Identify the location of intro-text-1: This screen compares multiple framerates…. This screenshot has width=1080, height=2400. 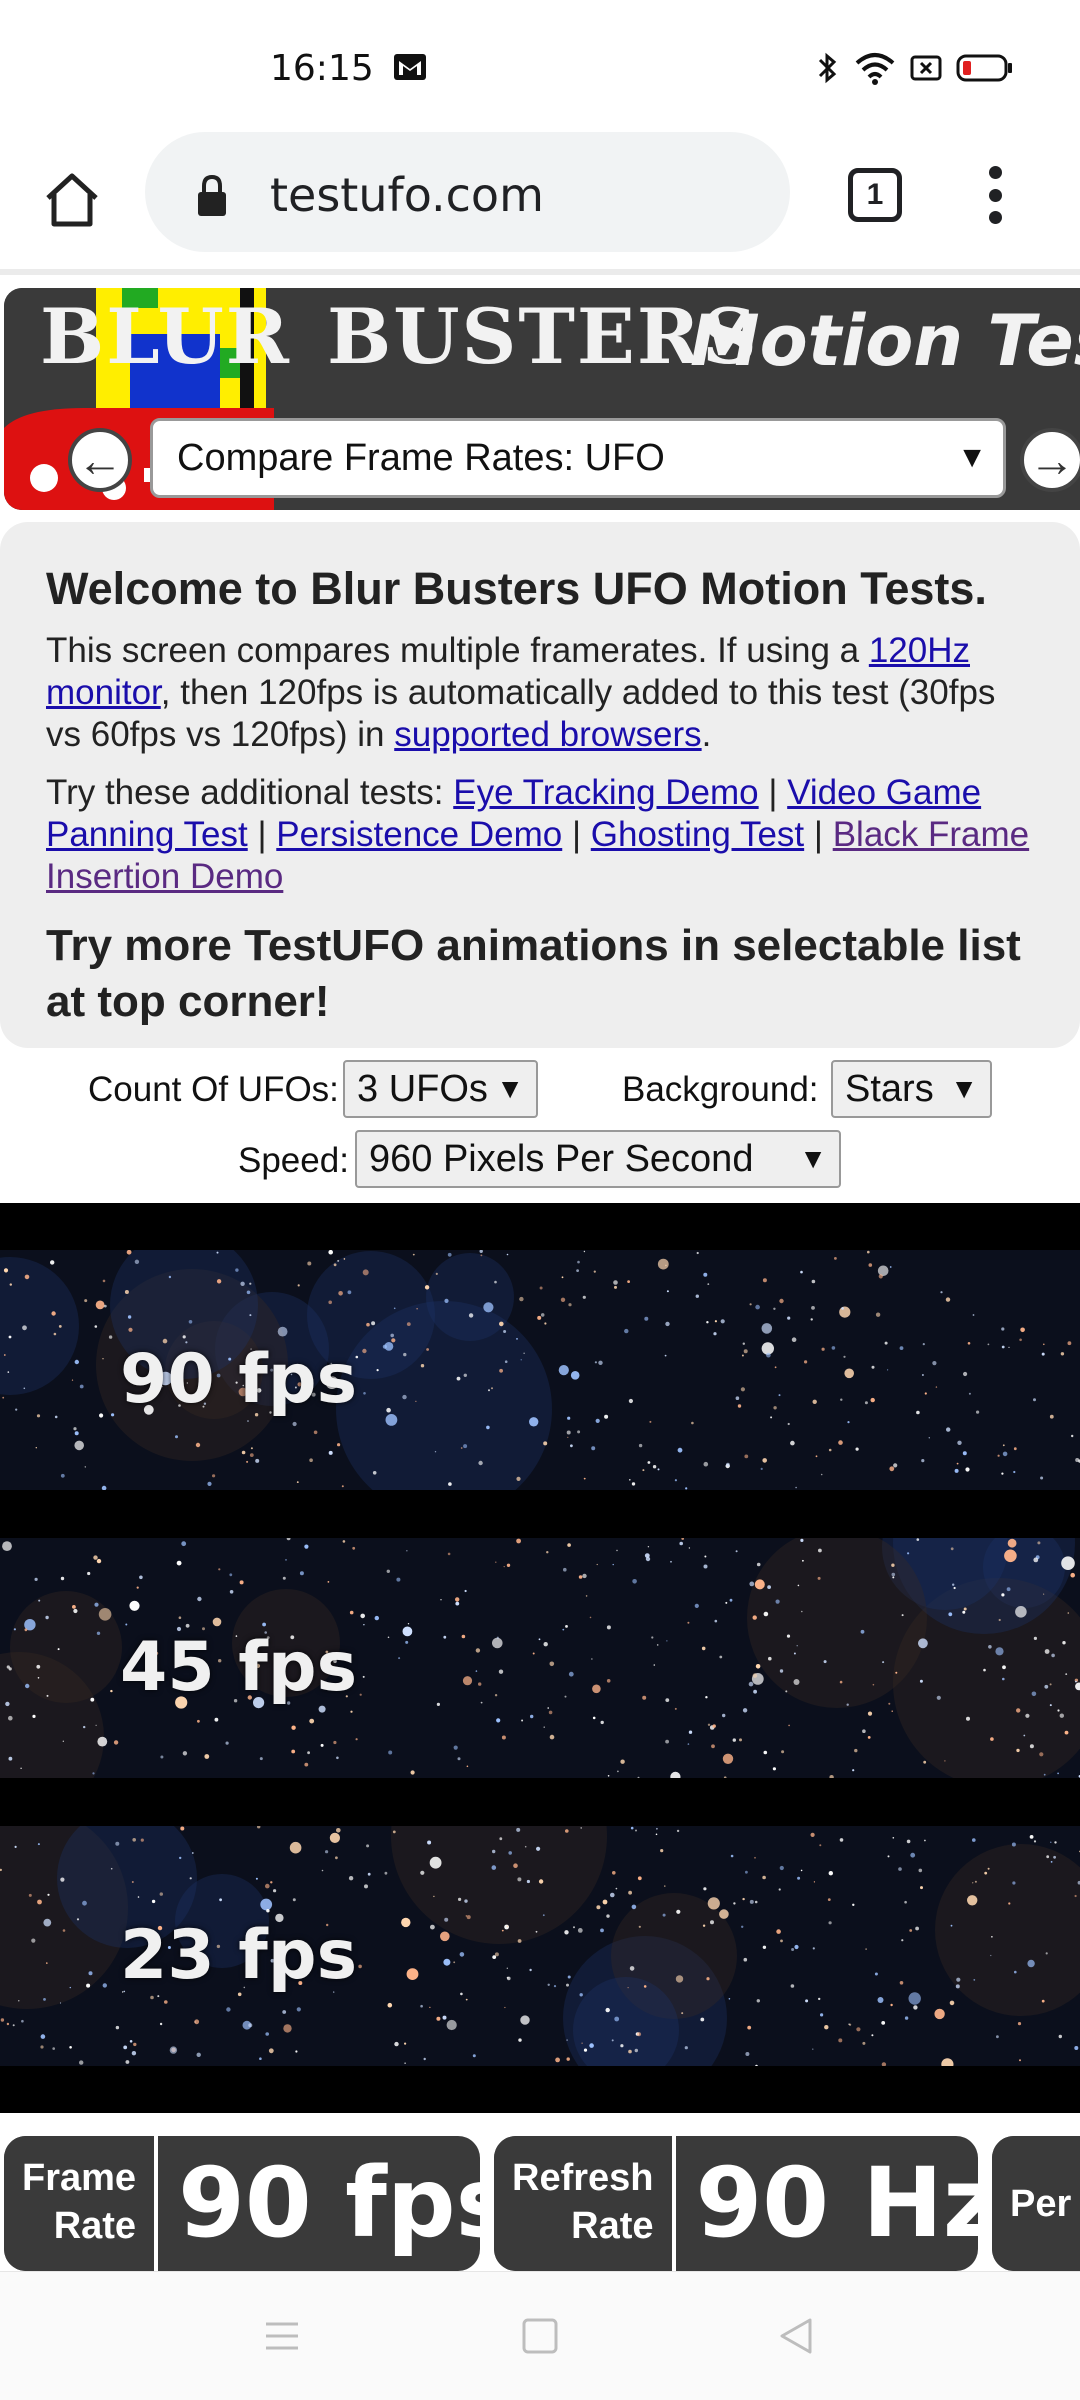
(457, 650).